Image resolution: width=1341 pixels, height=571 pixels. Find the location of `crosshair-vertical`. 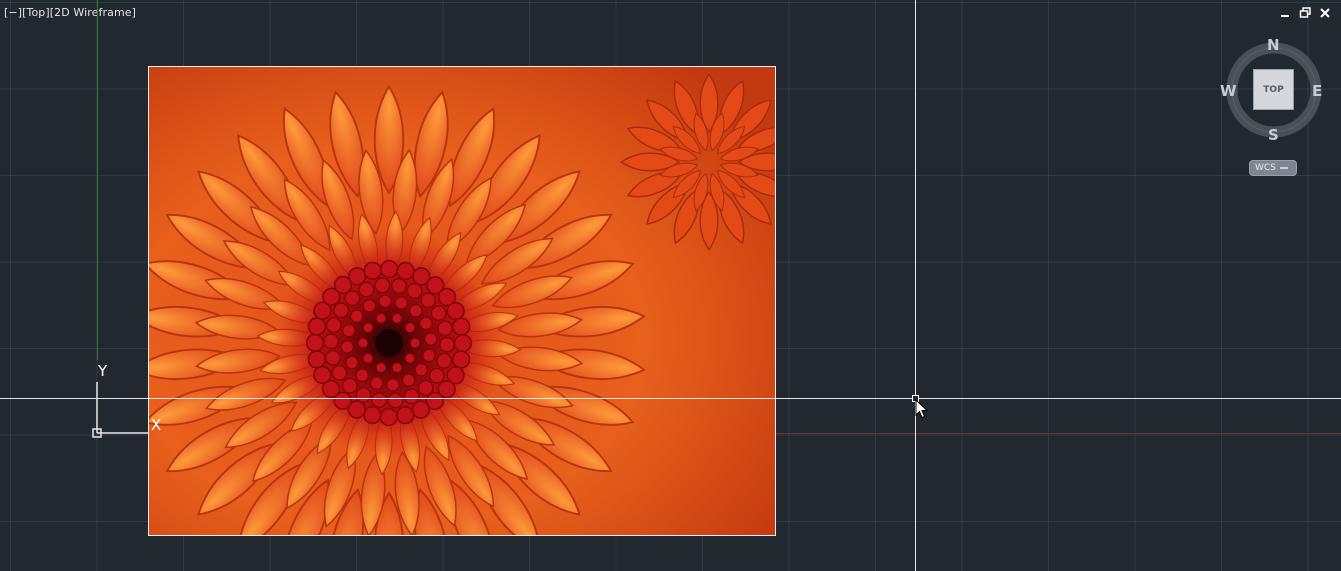

crosshair-vertical is located at coordinates (915, 285).